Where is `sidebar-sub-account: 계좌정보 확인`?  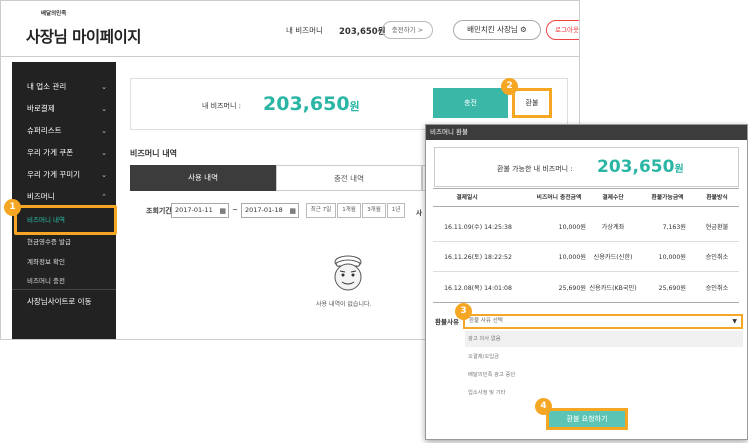 sidebar-sub-account: 계좌정보 확인 is located at coordinates (64, 262).